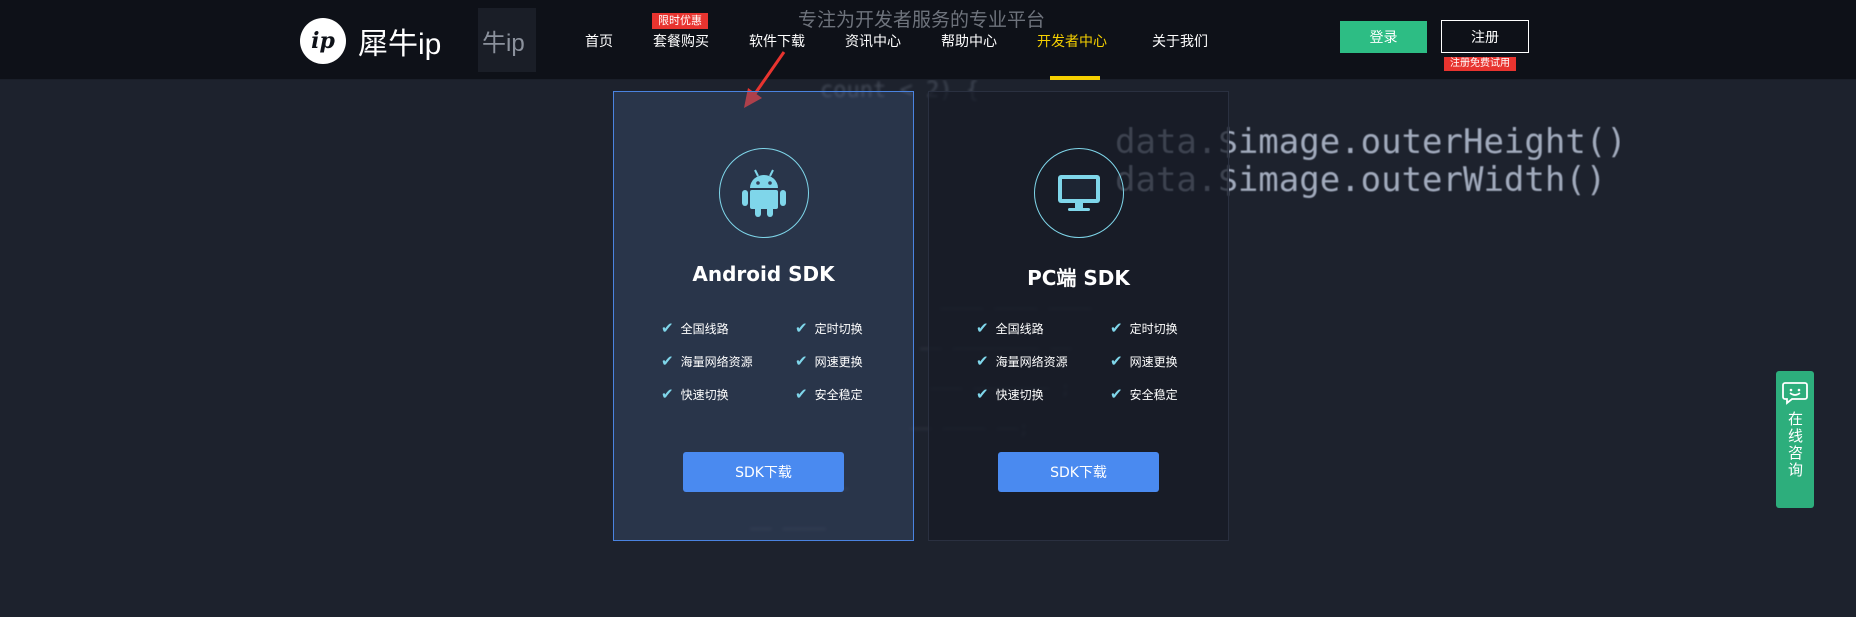 The width and height of the screenshot is (1856, 617). Describe the element at coordinates (1180, 41) in the screenshot. I see `nav-about-us: 关于我们` at that location.